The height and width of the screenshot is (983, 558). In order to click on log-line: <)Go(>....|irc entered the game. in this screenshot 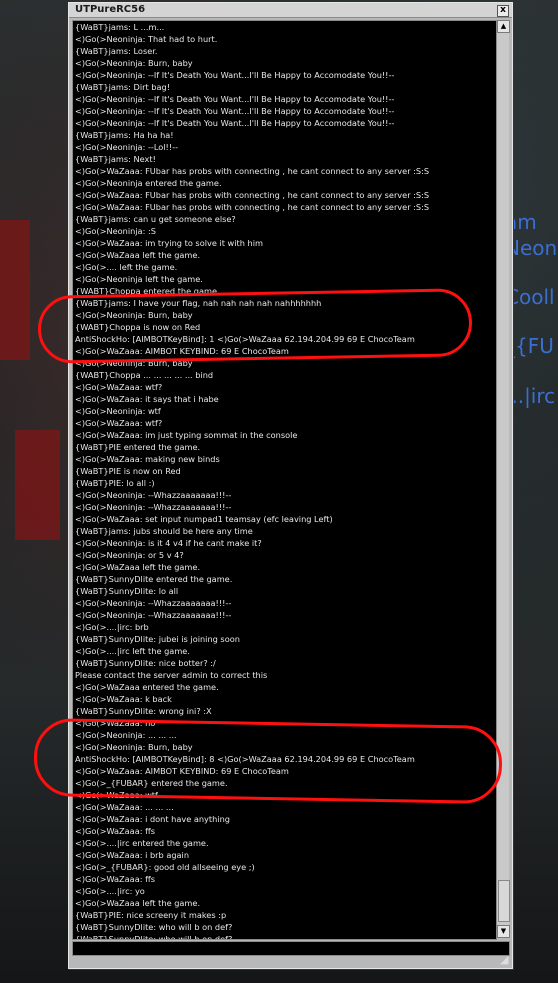, I will do `click(142, 843)`.